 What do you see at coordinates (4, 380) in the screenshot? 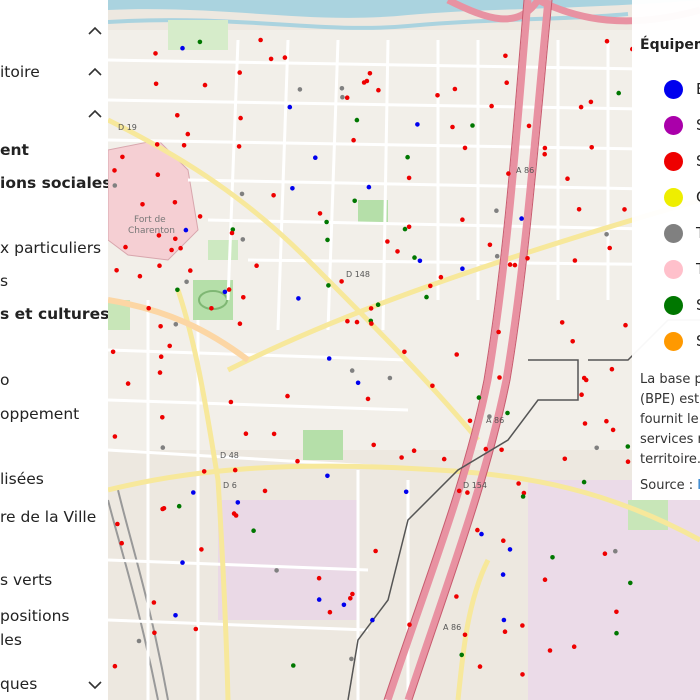
I see `menu-item-o: o` at bounding box center [4, 380].